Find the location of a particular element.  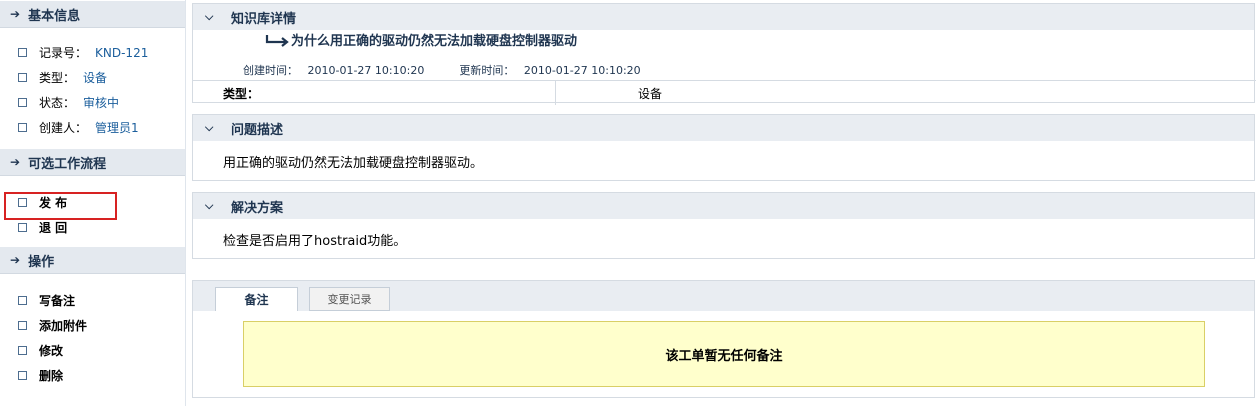

solution-panel: ⌵ 解决方案 检查是否启用了hostraid功能。 is located at coordinates (723, 225).